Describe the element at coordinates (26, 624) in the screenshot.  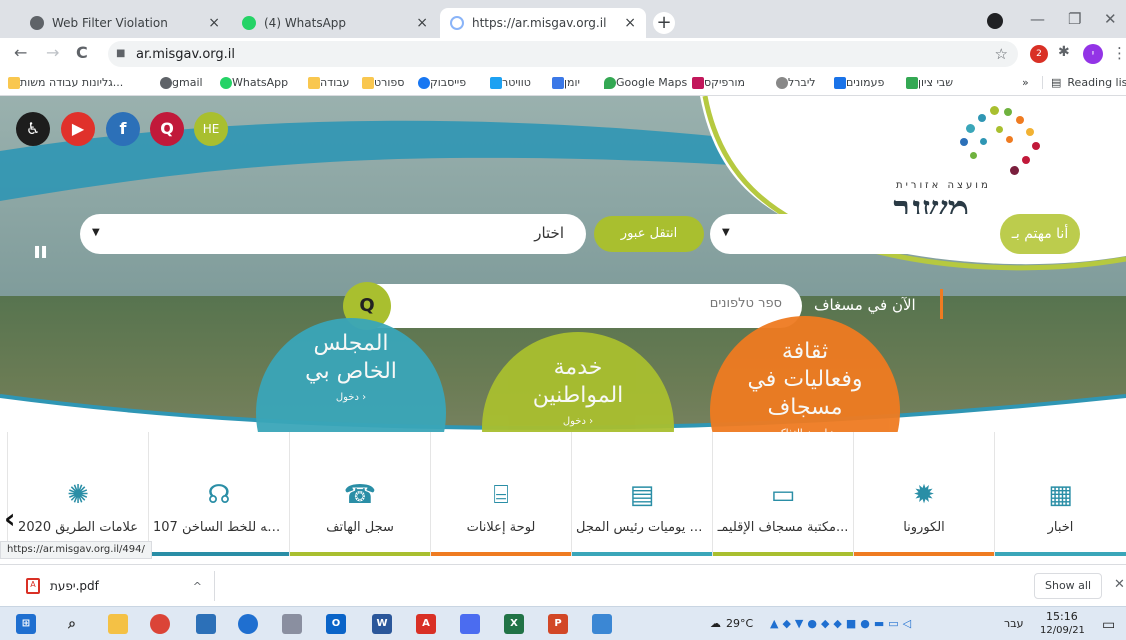
I see `windows-start-icon: ⊞` at that location.